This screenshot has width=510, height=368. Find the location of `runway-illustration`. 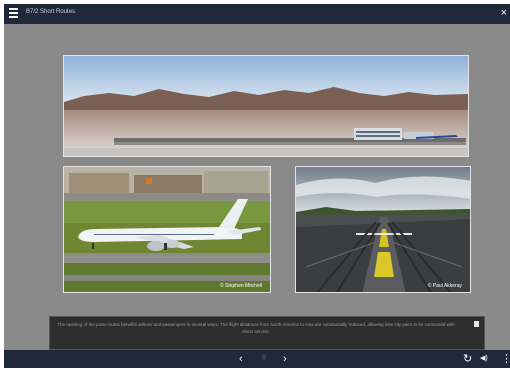

runway-illustration is located at coordinates (383, 229).